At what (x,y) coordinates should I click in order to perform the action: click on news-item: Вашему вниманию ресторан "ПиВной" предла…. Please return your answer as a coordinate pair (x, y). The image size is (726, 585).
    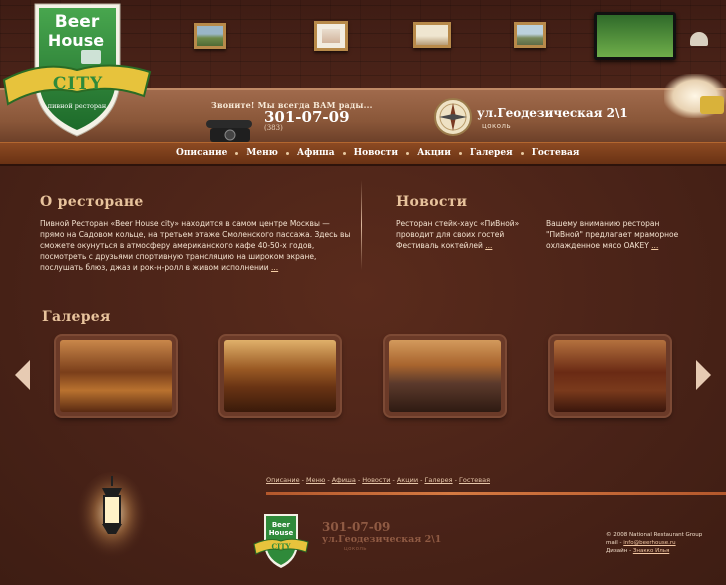
    Looking at the image, I should click on (621, 234).